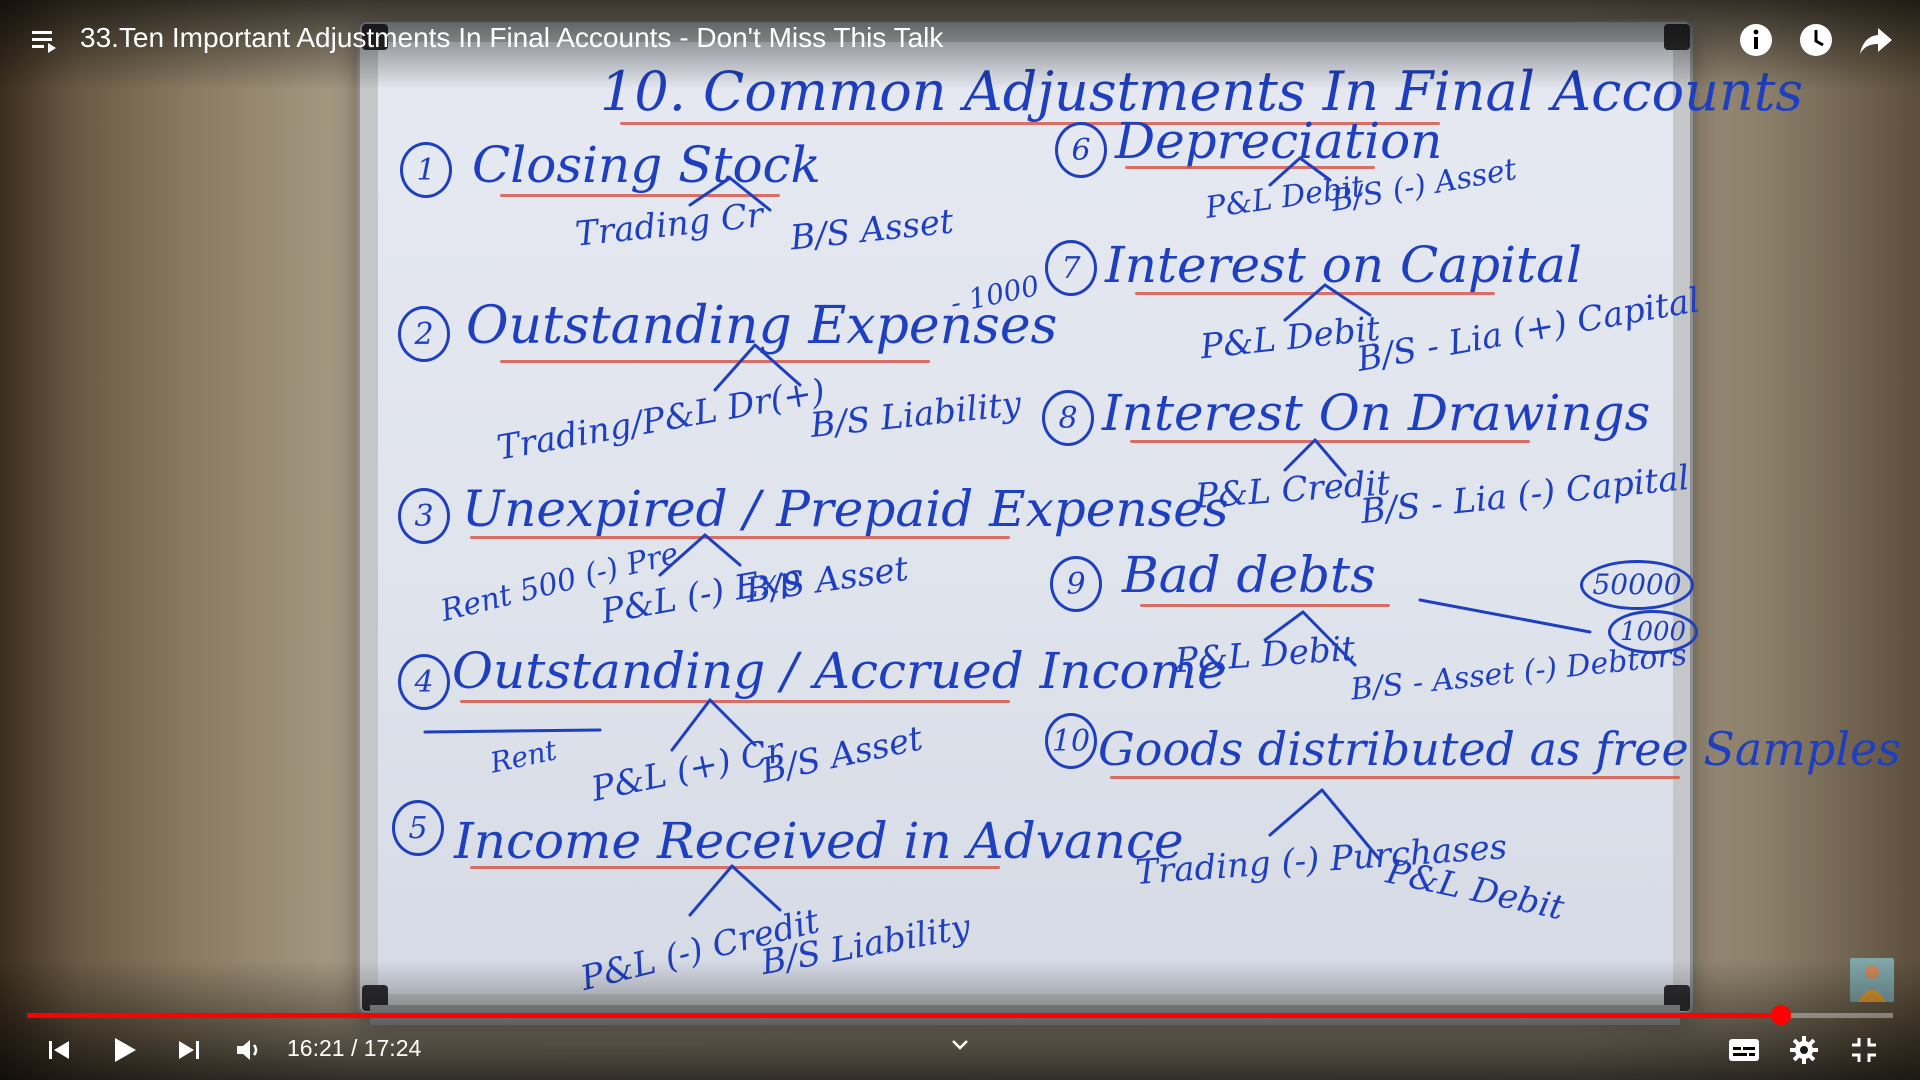 The height and width of the screenshot is (1080, 1920). I want to click on clock-icon, so click(1816, 40).